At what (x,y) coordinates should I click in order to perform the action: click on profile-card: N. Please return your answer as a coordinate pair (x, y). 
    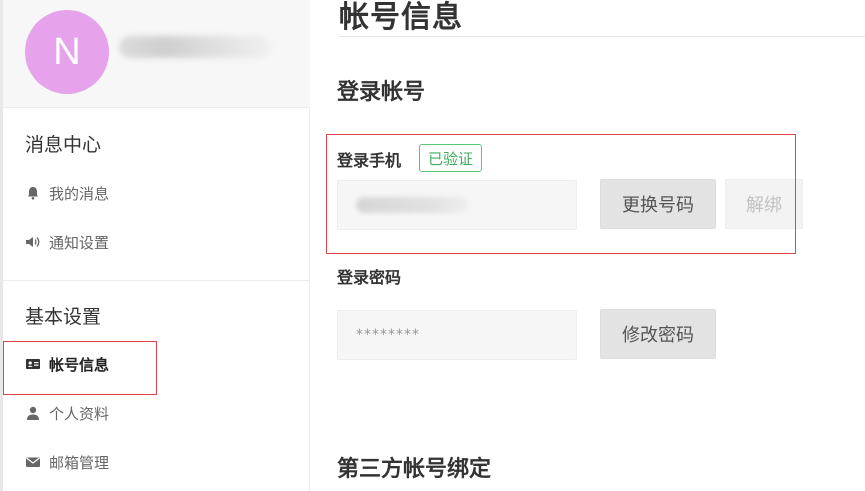
    Looking at the image, I should click on (156, 54).